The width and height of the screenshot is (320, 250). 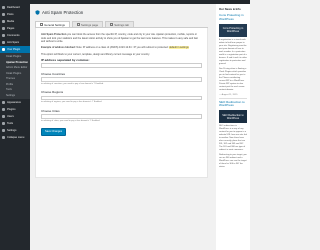 I want to click on sidebar-item-plugins: Plugins, so click(x=15, y=109).